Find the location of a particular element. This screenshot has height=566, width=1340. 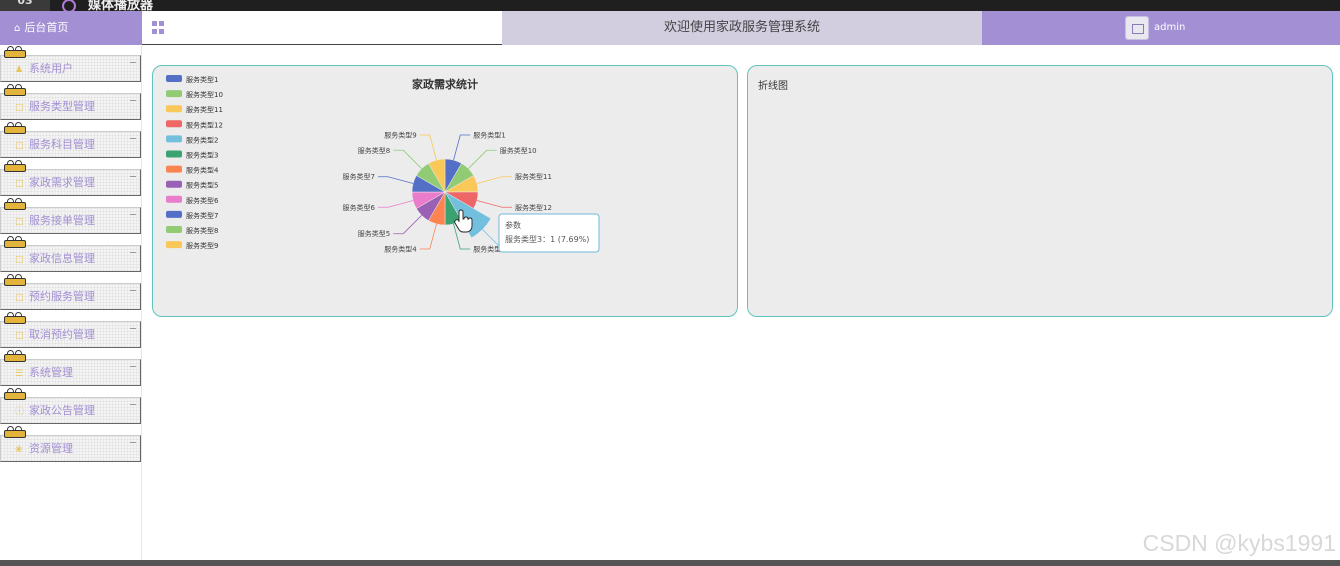

legend-item: 服务类型5 is located at coordinates (202, 185).